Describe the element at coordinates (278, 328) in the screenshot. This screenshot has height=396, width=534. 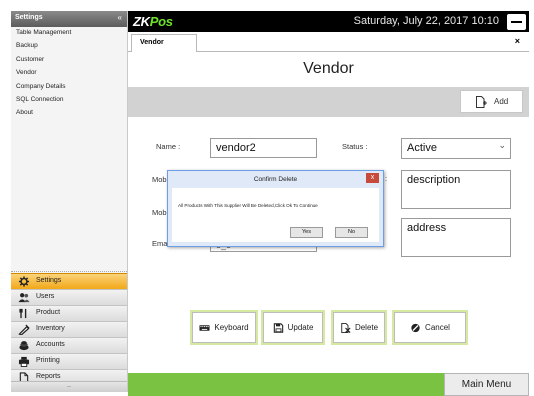
I see `save-icon` at that location.